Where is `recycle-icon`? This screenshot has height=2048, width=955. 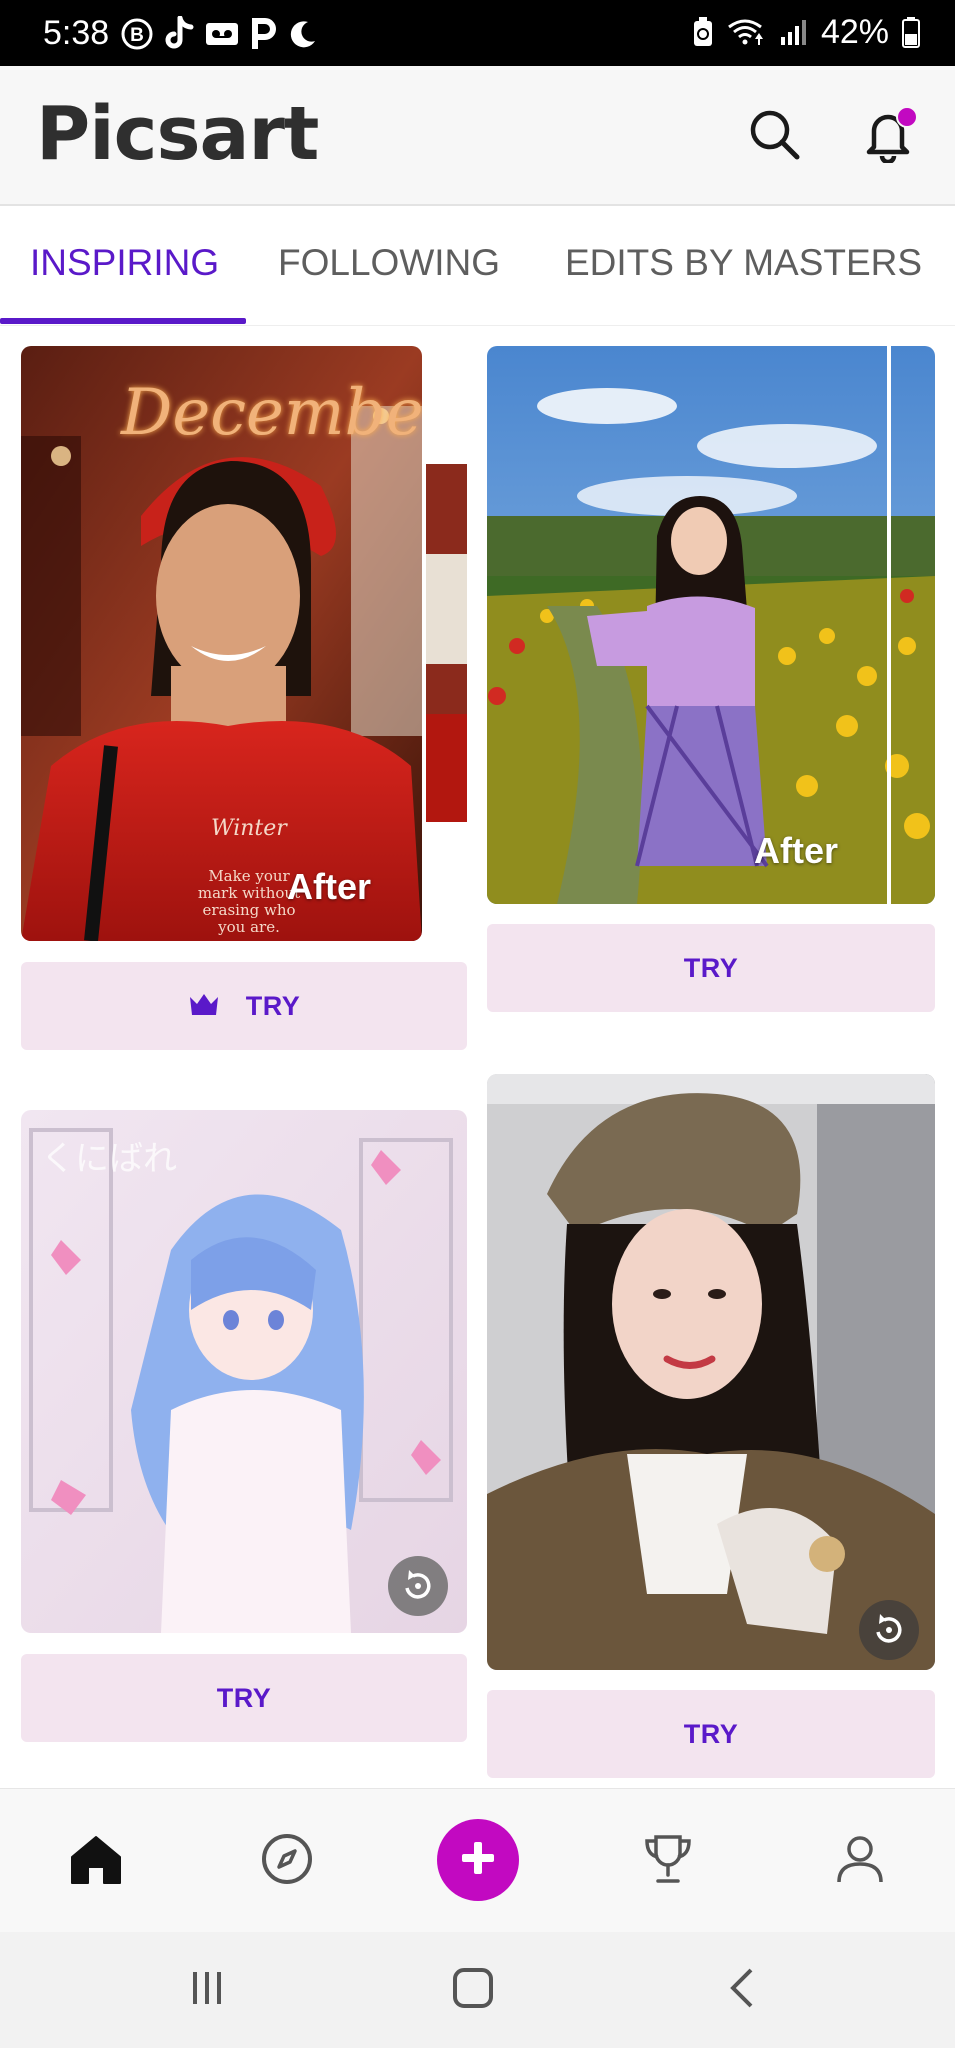 recycle-icon is located at coordinates (703, 32).